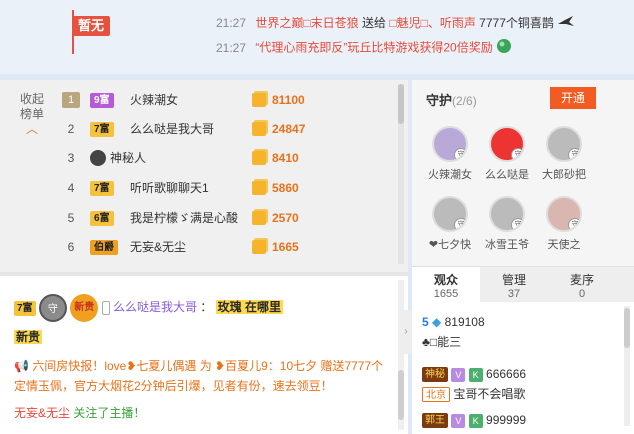  I want to click on guard-member-name: ❤七夕快, so click(450, 245).